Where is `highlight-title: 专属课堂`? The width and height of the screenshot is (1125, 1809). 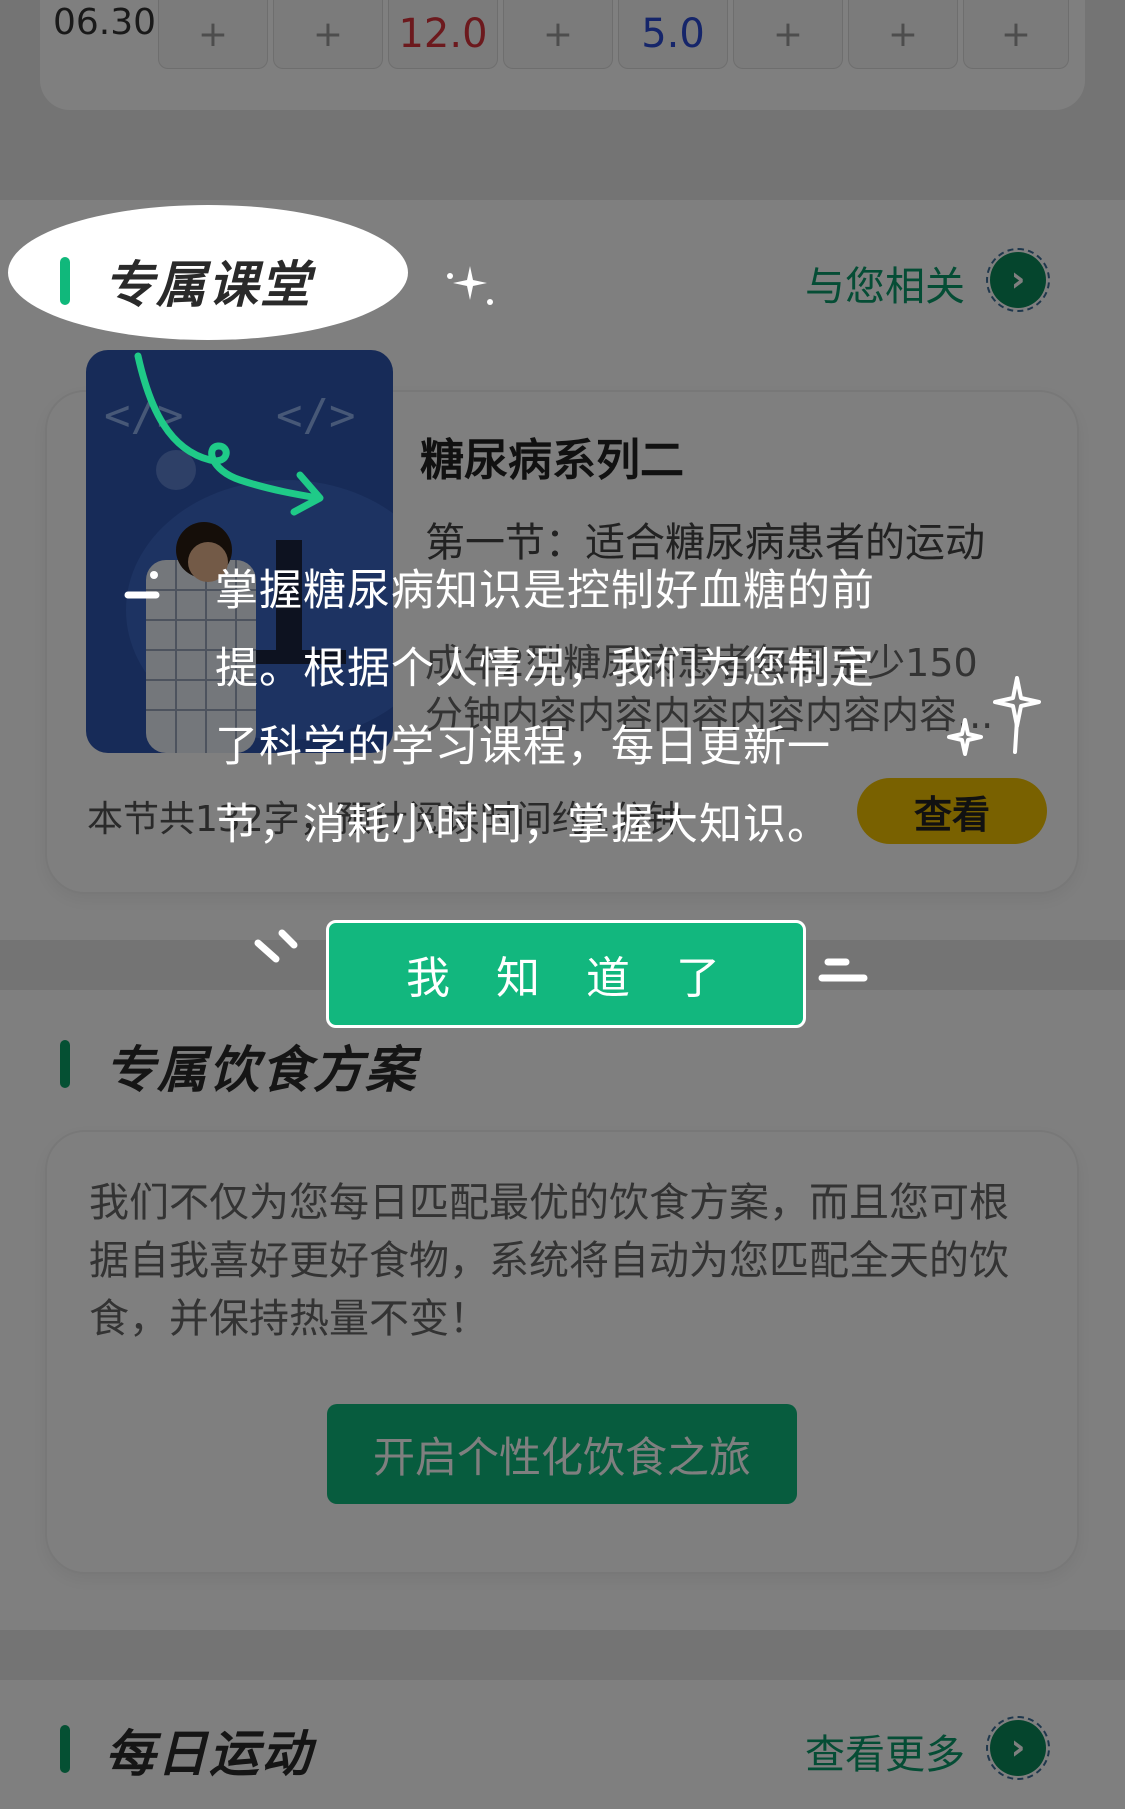
highlight-title: 专属课堂 is located at coordinates (208, 285).